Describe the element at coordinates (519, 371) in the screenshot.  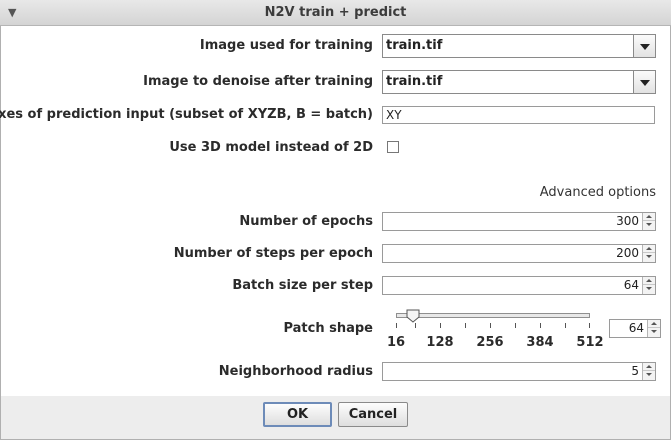
I see `neighborhood-spinner: 5` at that location.